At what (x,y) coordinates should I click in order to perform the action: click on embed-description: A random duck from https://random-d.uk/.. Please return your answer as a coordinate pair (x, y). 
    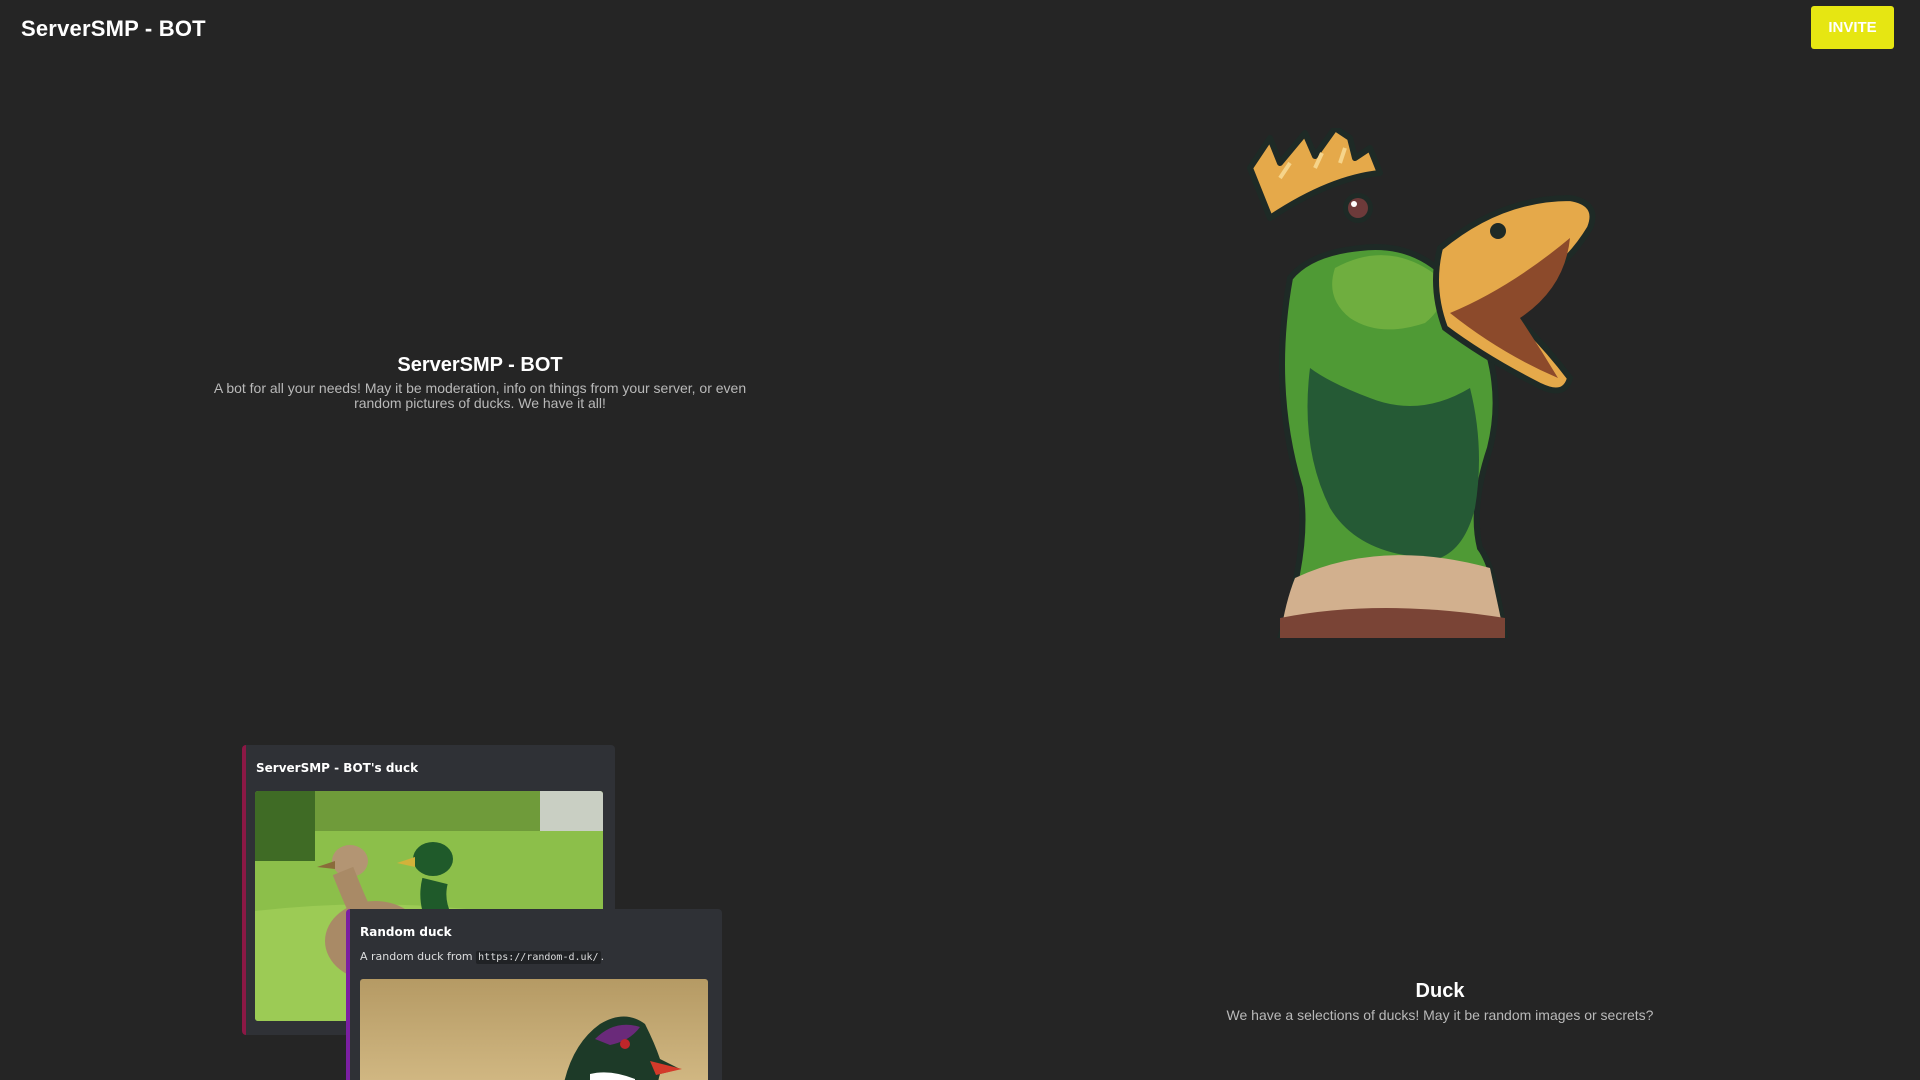
    Looking at the image, I should click on (482, 957).